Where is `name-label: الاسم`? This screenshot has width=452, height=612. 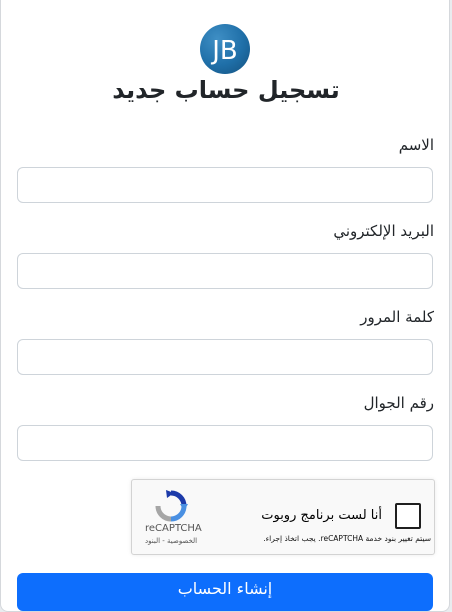
name-label: الاسم is located at coordinates (416, 145).